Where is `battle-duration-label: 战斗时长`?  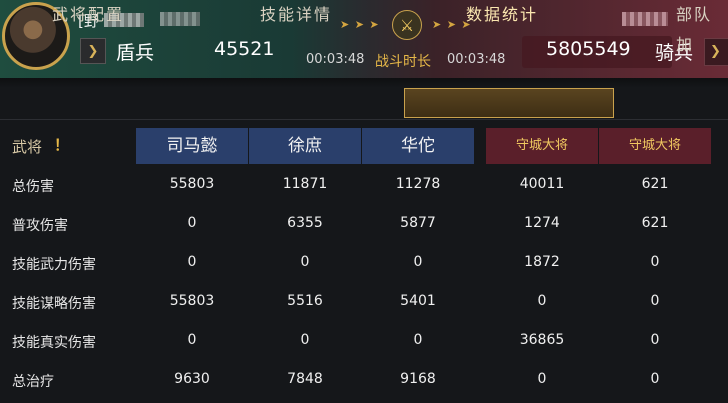
battle-duration-label: 战斗时长 is located at coordinates (403, 62).